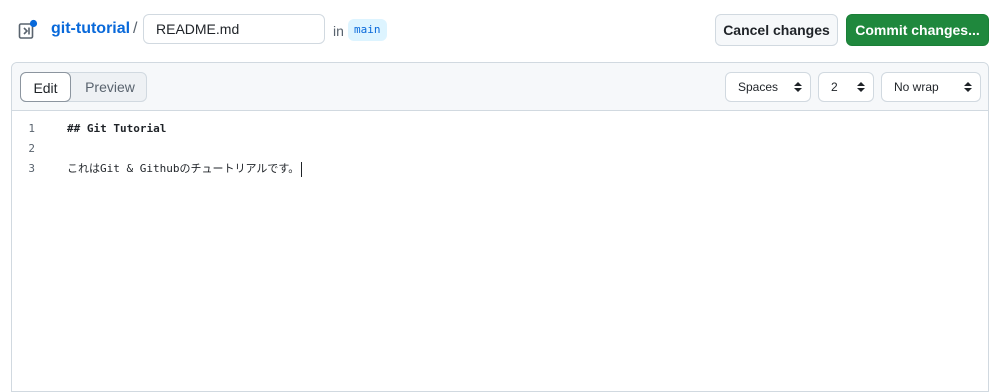 Image resolution: width=1004 pixels, height=392 pixels. Describe the element at coordinates (916, 87) in the screenshot. I see `wrap-mode-value: No wrap` at that location.